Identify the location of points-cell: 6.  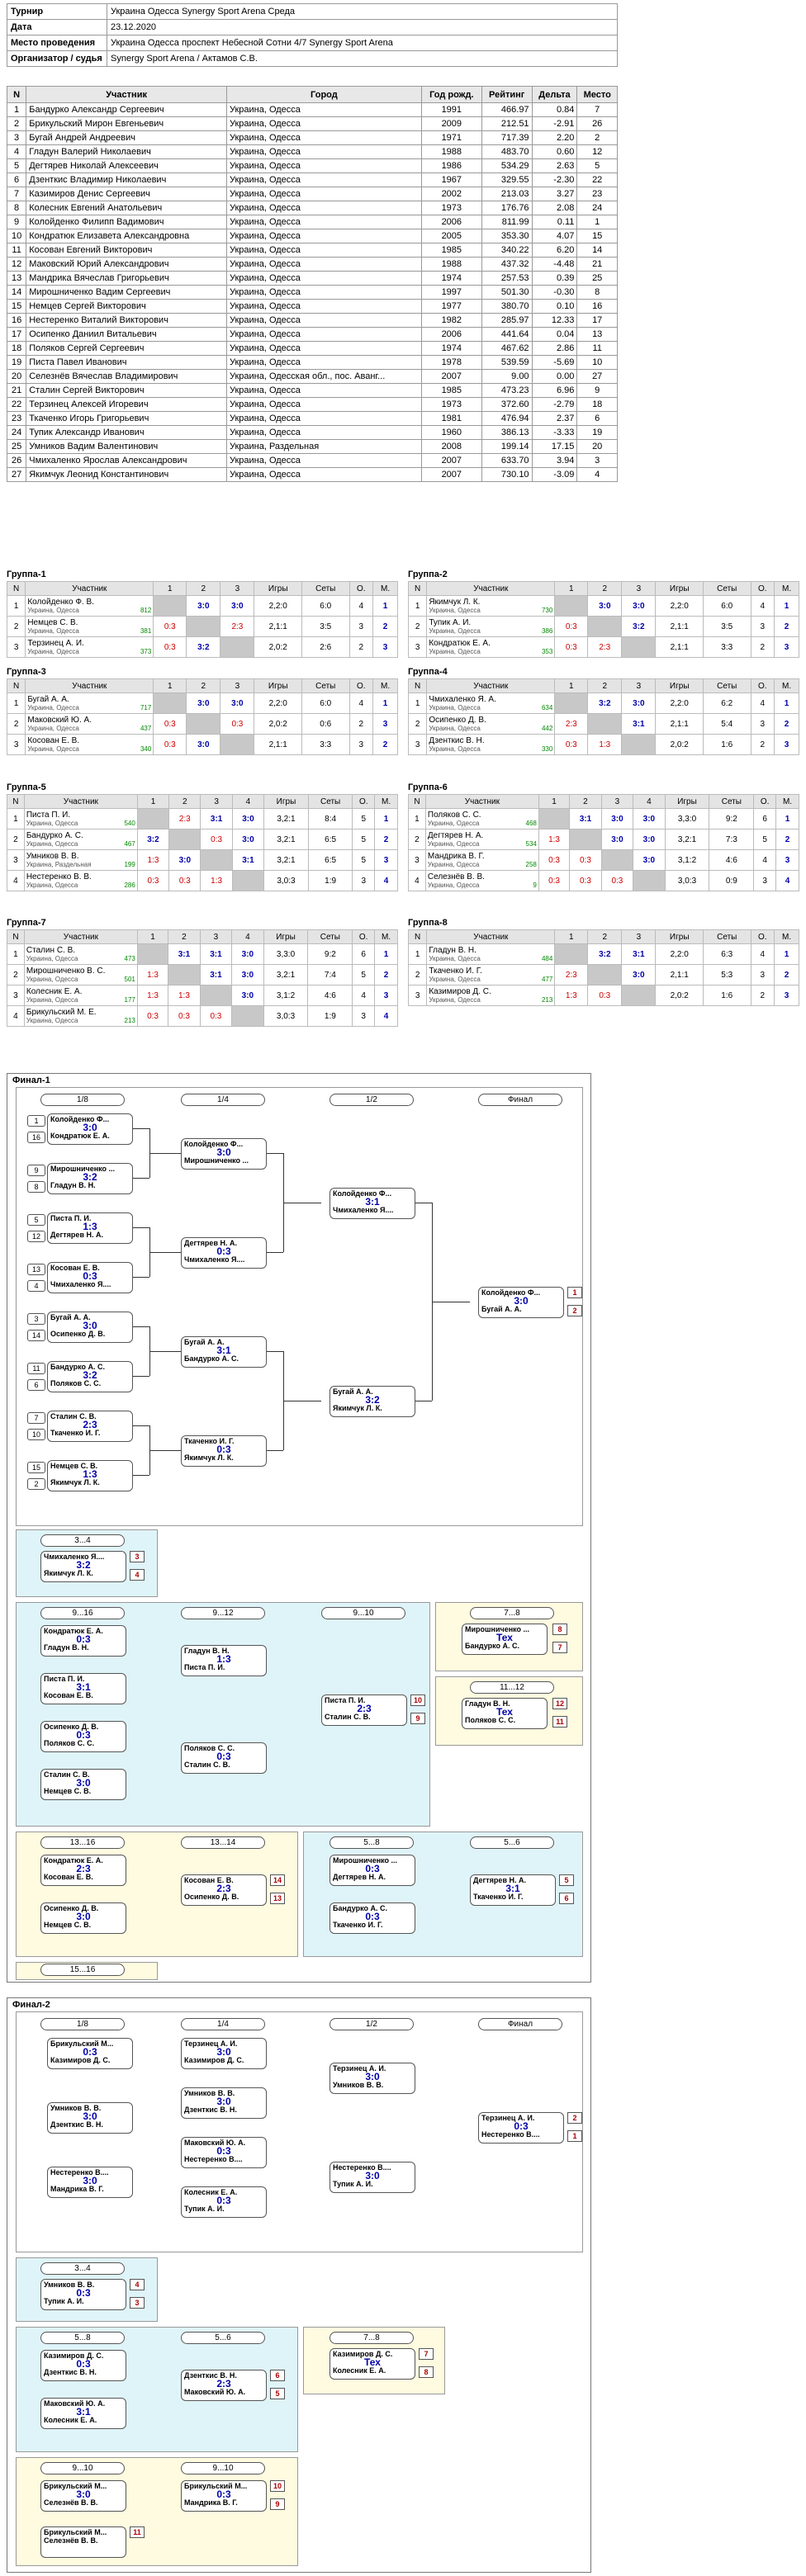
(364, 954).